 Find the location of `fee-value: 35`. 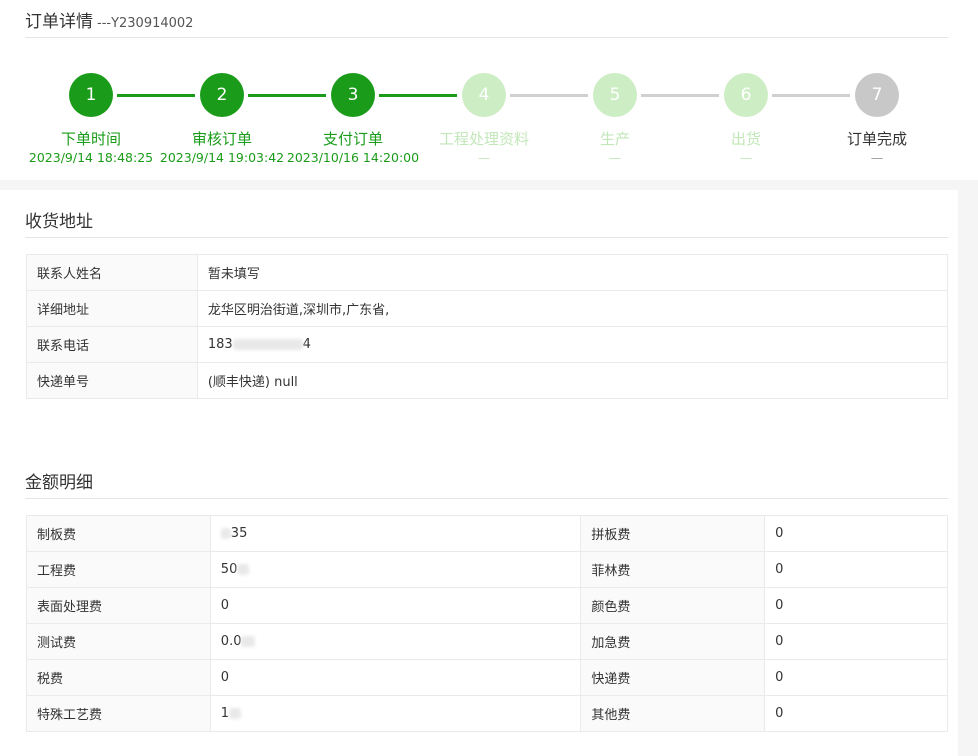

fee-value: 35 is located at coordinates (395, 533).